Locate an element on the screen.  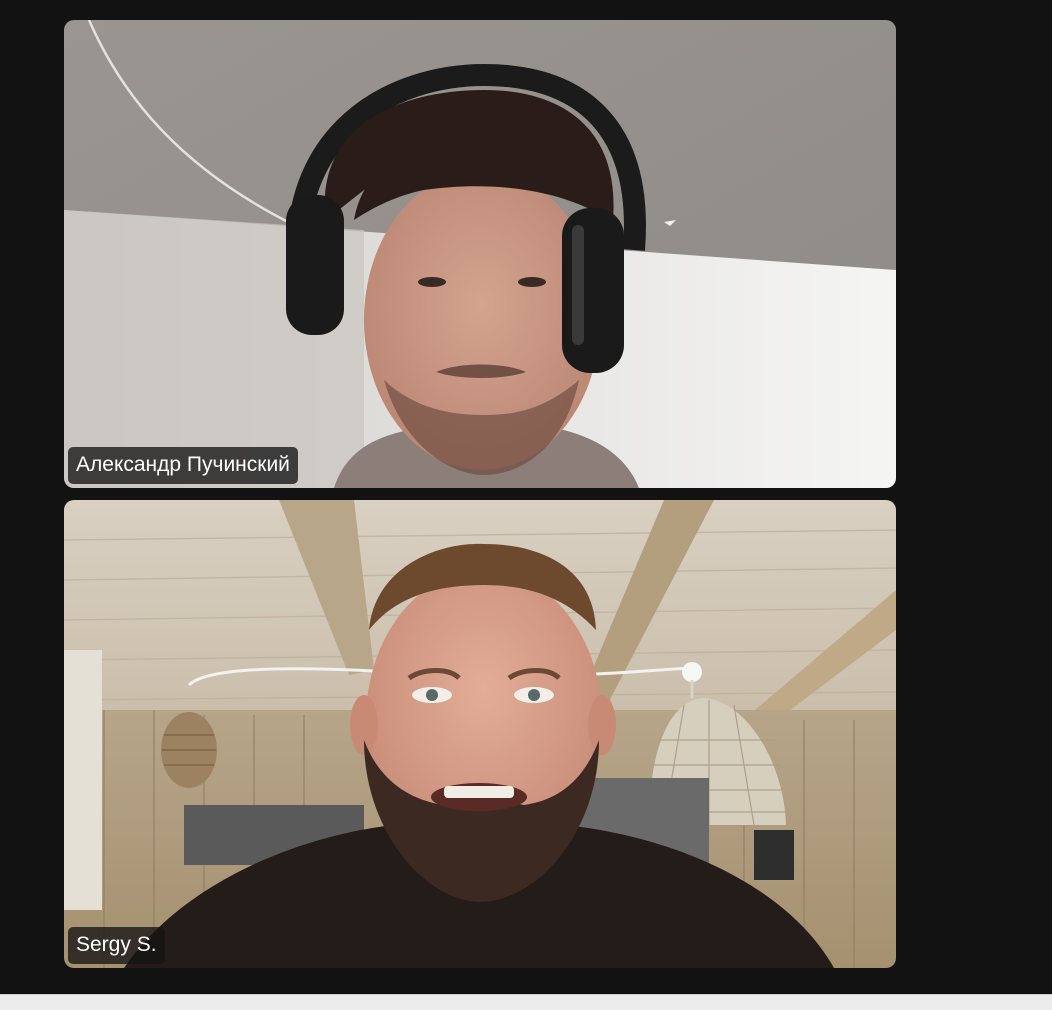
participant-name-label: Александр Пучинский is located at coordinates (183, 465).